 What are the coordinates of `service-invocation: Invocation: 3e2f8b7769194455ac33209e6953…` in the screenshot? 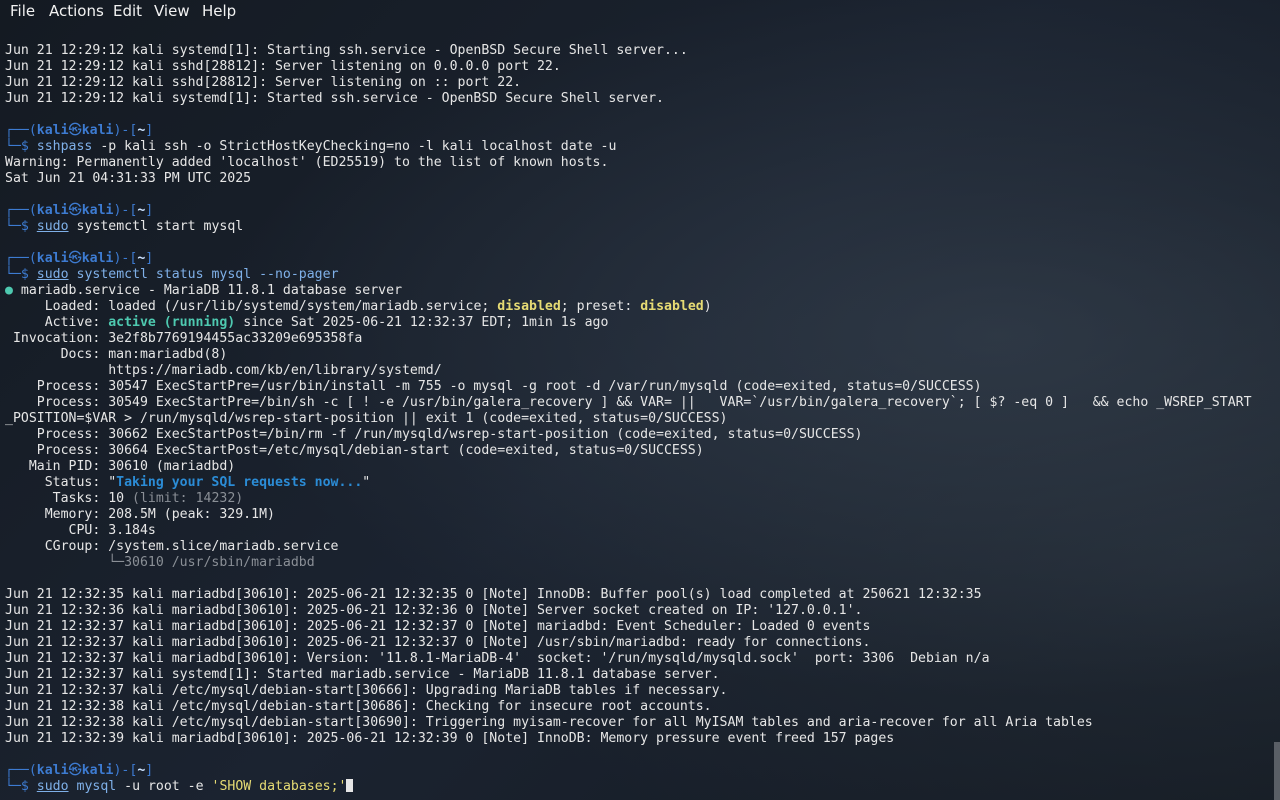 It's located at (184, 338).